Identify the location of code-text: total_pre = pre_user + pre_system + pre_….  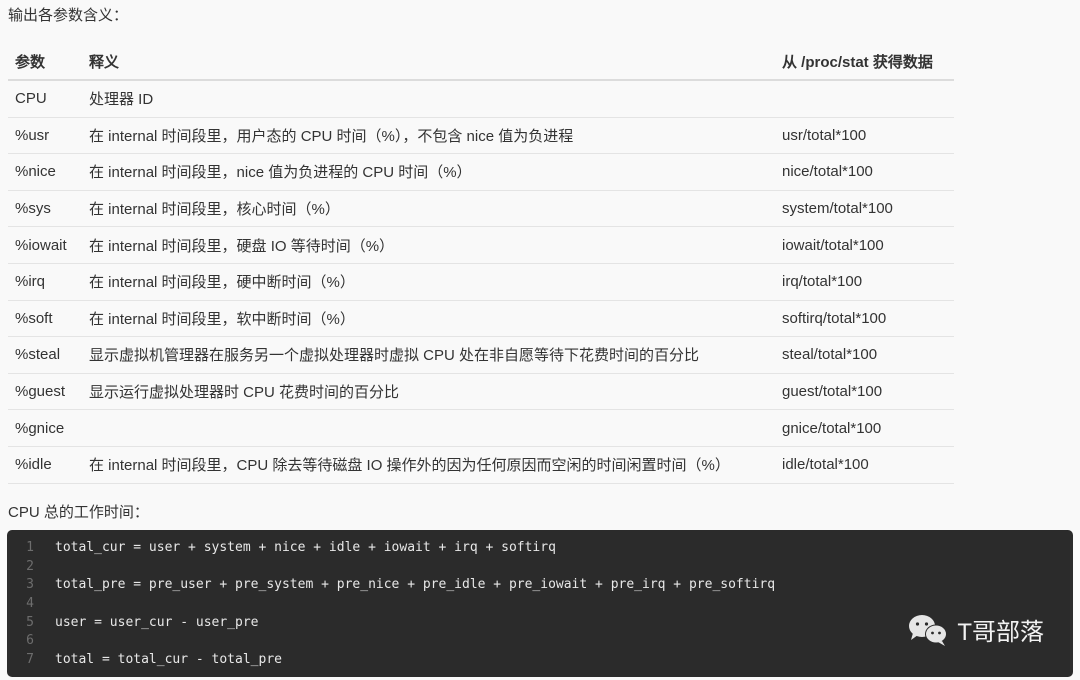
(415, 585).